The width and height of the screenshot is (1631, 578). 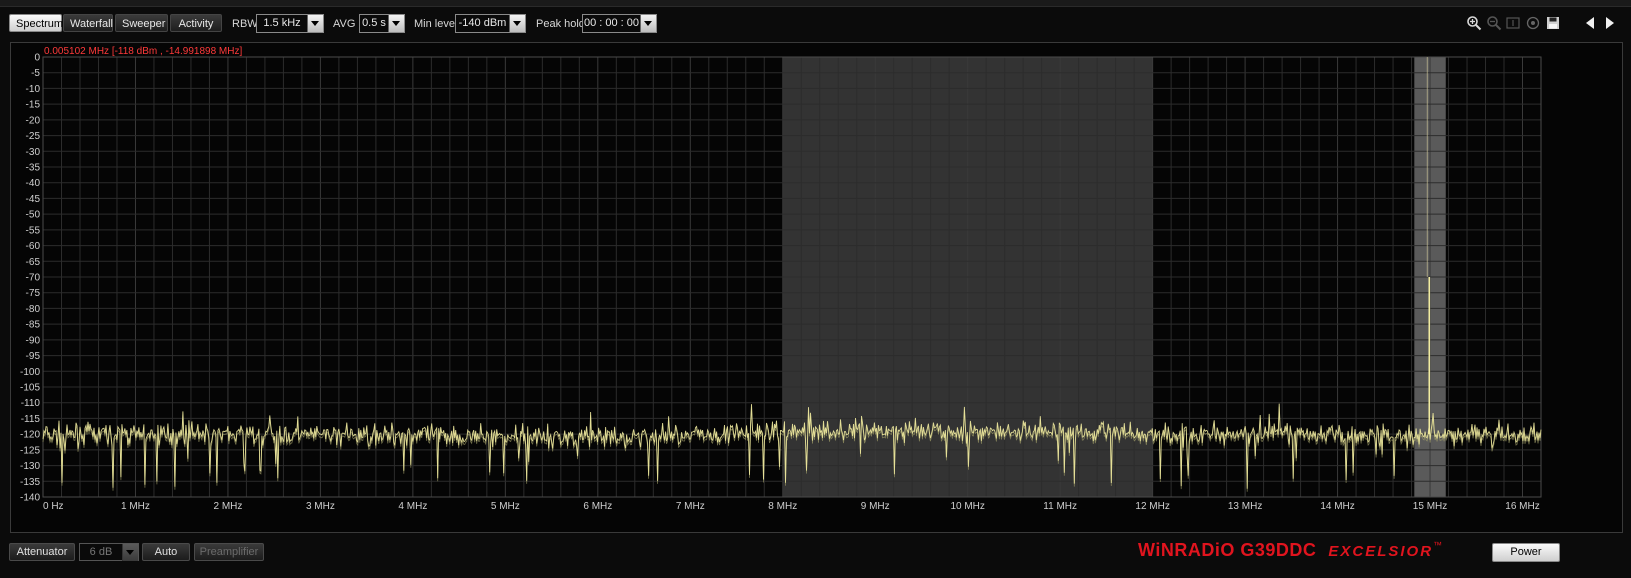 What do you see at coordinates (815, 3) in the screenshot?
I see `window-top-edge` at bounding box center [815, 3].